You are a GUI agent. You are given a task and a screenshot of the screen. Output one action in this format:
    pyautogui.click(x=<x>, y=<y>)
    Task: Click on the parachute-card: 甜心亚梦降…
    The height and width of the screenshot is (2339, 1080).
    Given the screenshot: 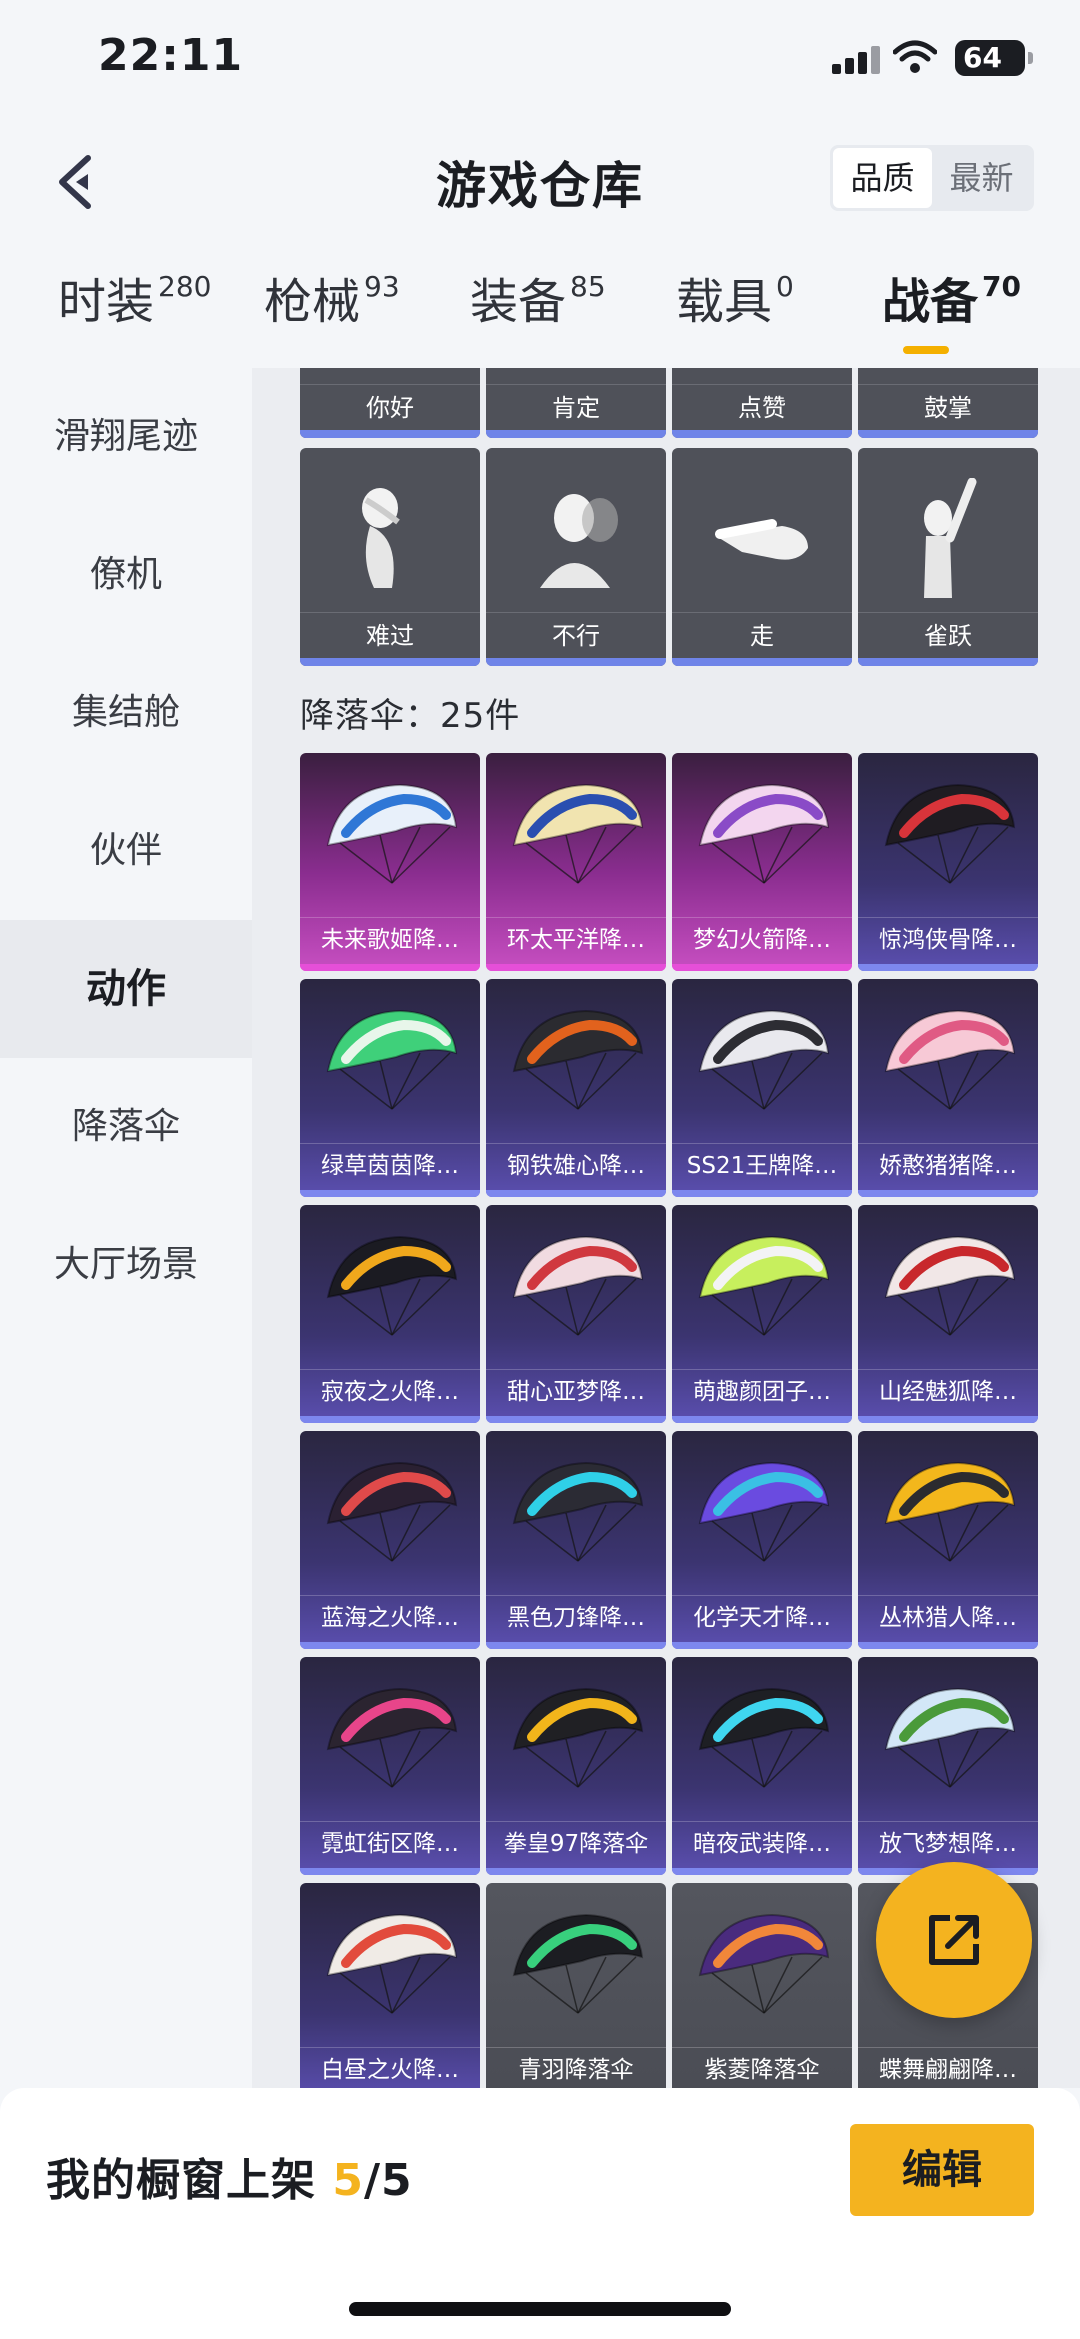 What is the action you would take?
    pyautogui.click(x=576, y=1314)
    